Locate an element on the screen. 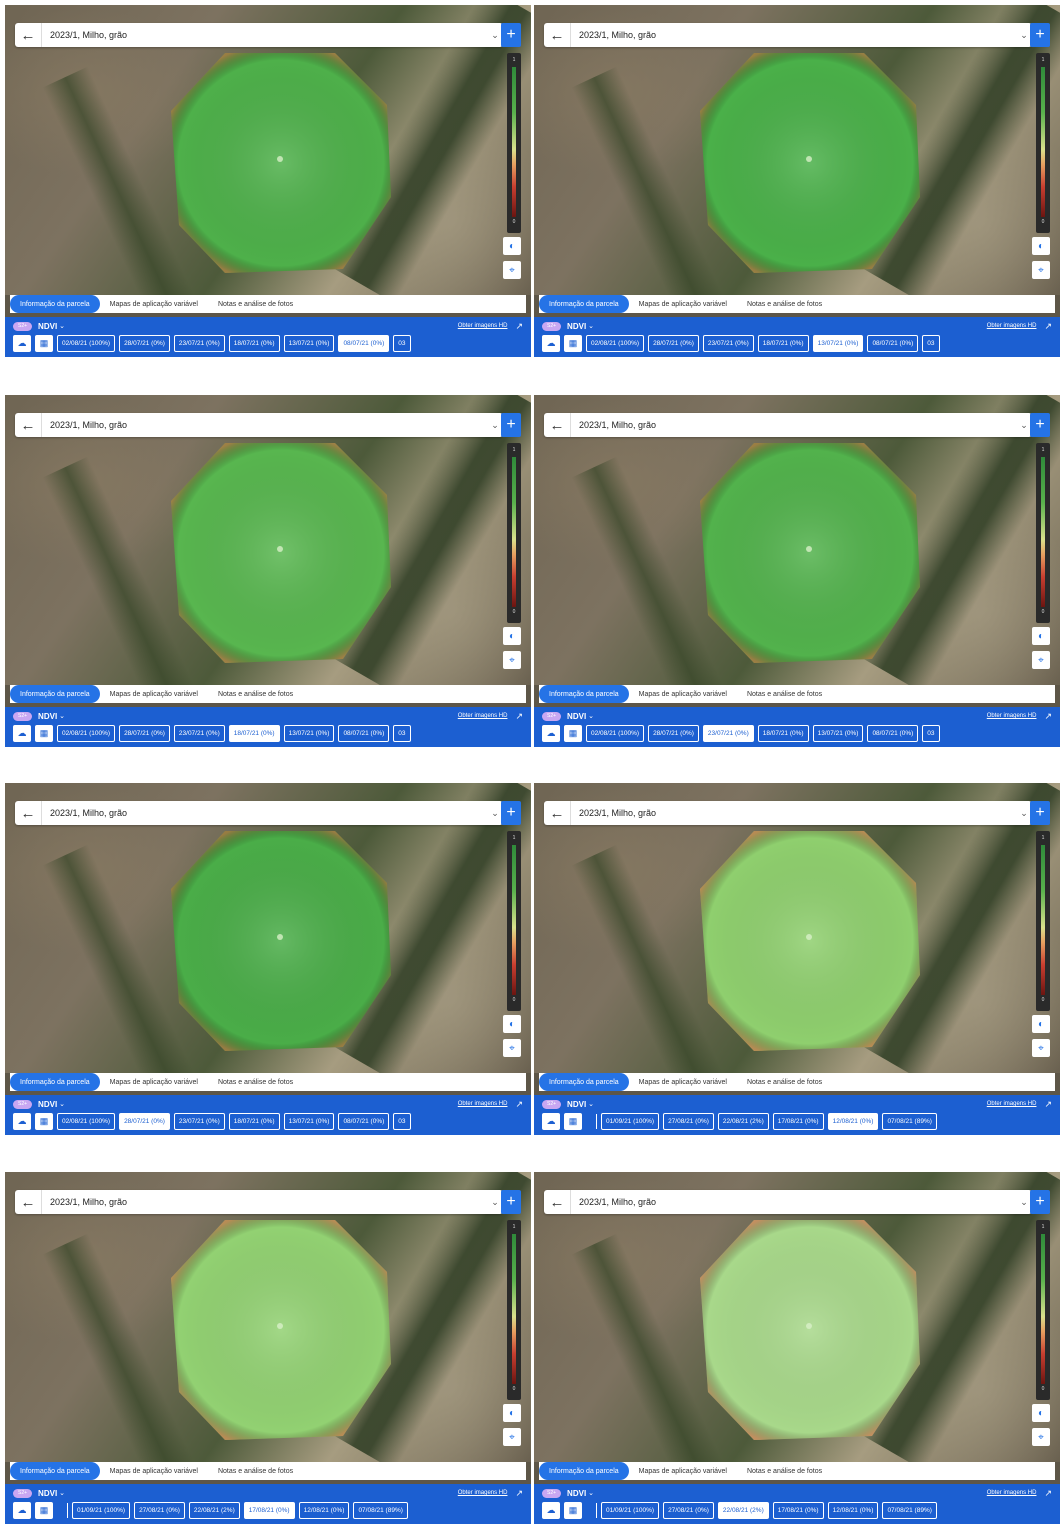 This screenshot has height=1526, width=1062. date-button: 07/08/21 (89%) is located at coordinates (909, 1121).